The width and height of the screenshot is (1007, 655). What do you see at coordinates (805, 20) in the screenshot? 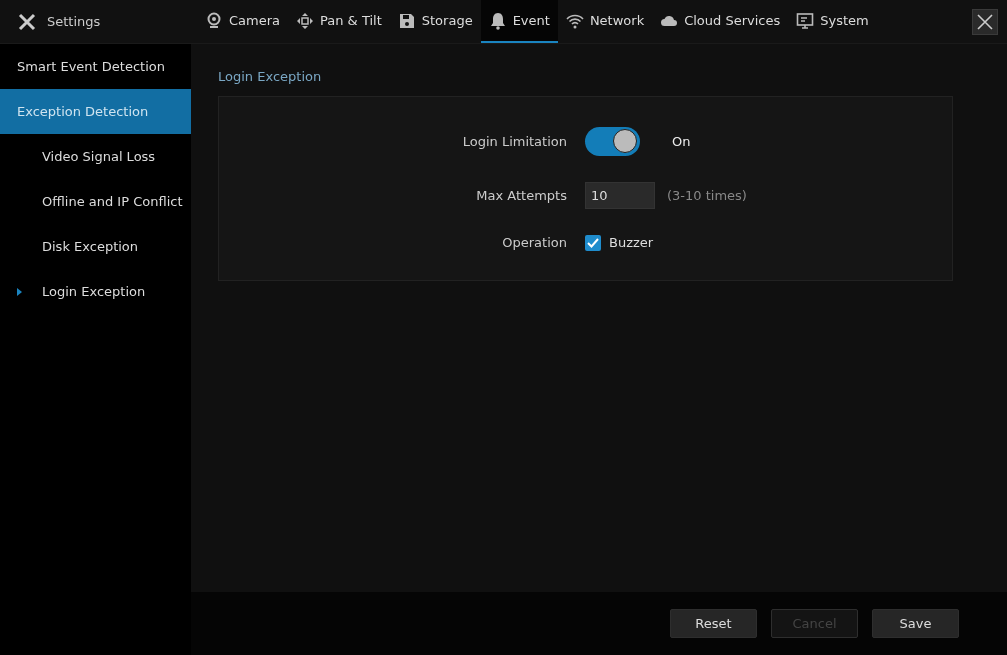
I see `system-icon` at bounding box center [805, 20].